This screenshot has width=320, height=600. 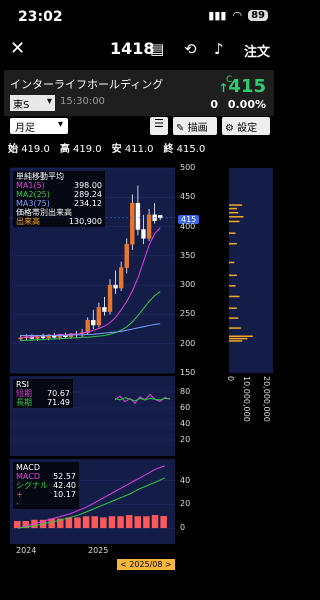 I want to click on ohlc-row: 始 419.0 高 419.0 安 411.0 終 415.0, so click(x=106, y=147).